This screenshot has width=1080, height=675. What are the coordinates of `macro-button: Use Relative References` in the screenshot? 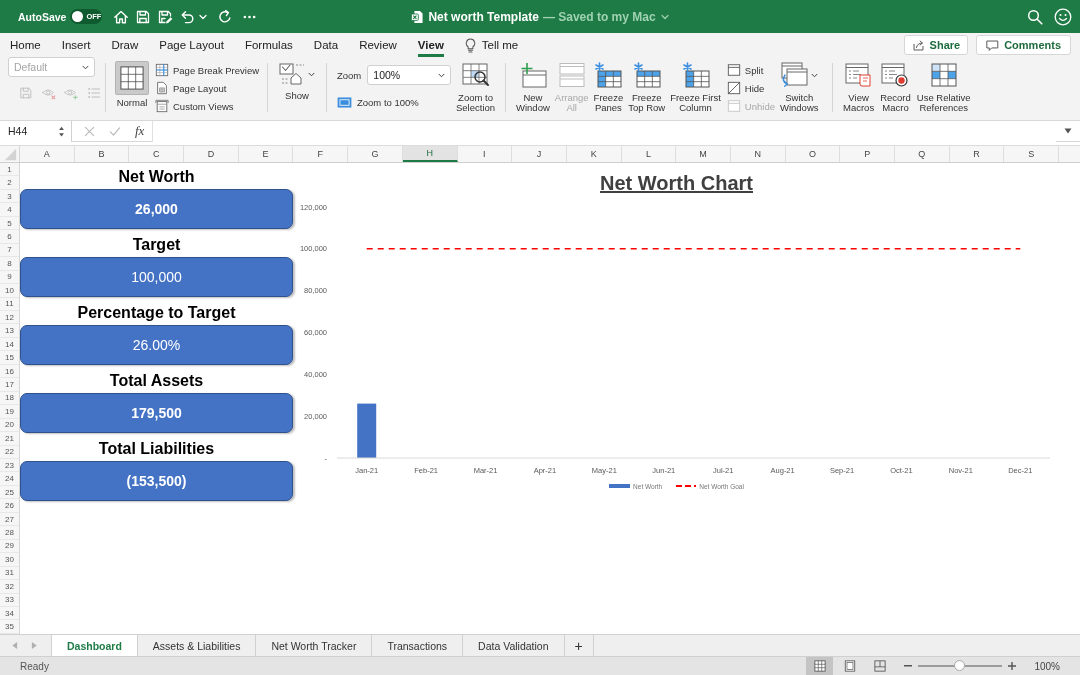 It's located at (943, 88).